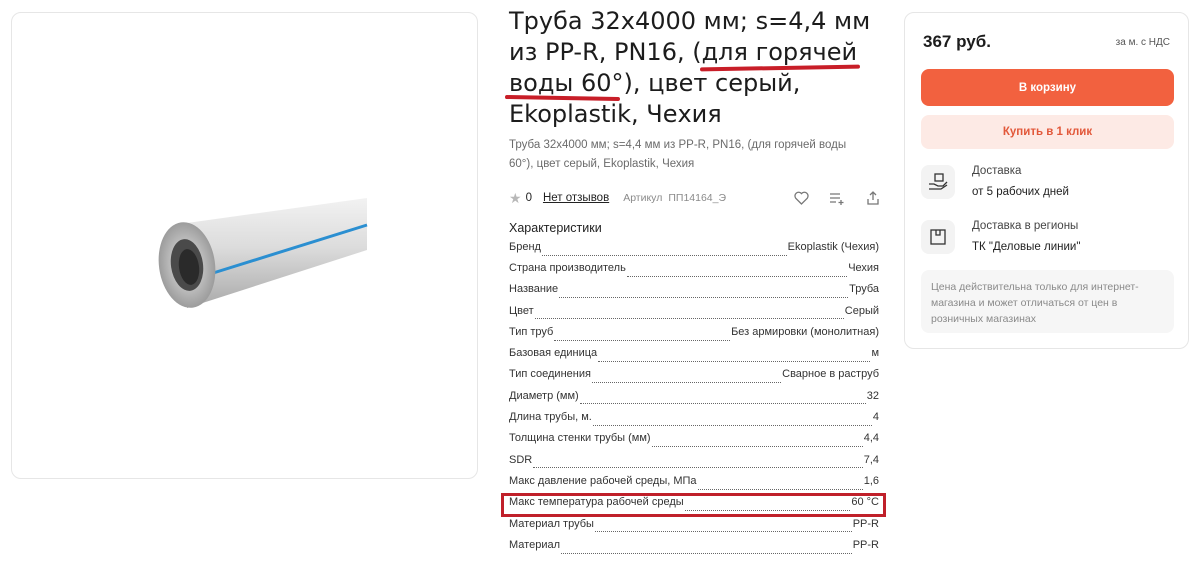 This screenshot has height=565, width=1200. I want to click on article-value: ПП14164_Э, so click(697, 198).